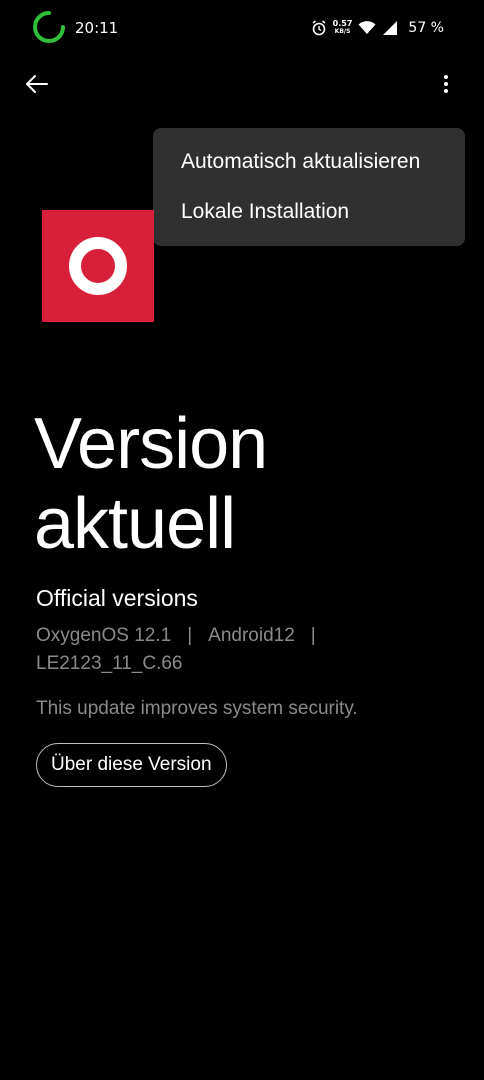 The image size is (484, 1080). I want to click on battery-level: 57 %, so click(426, 28).